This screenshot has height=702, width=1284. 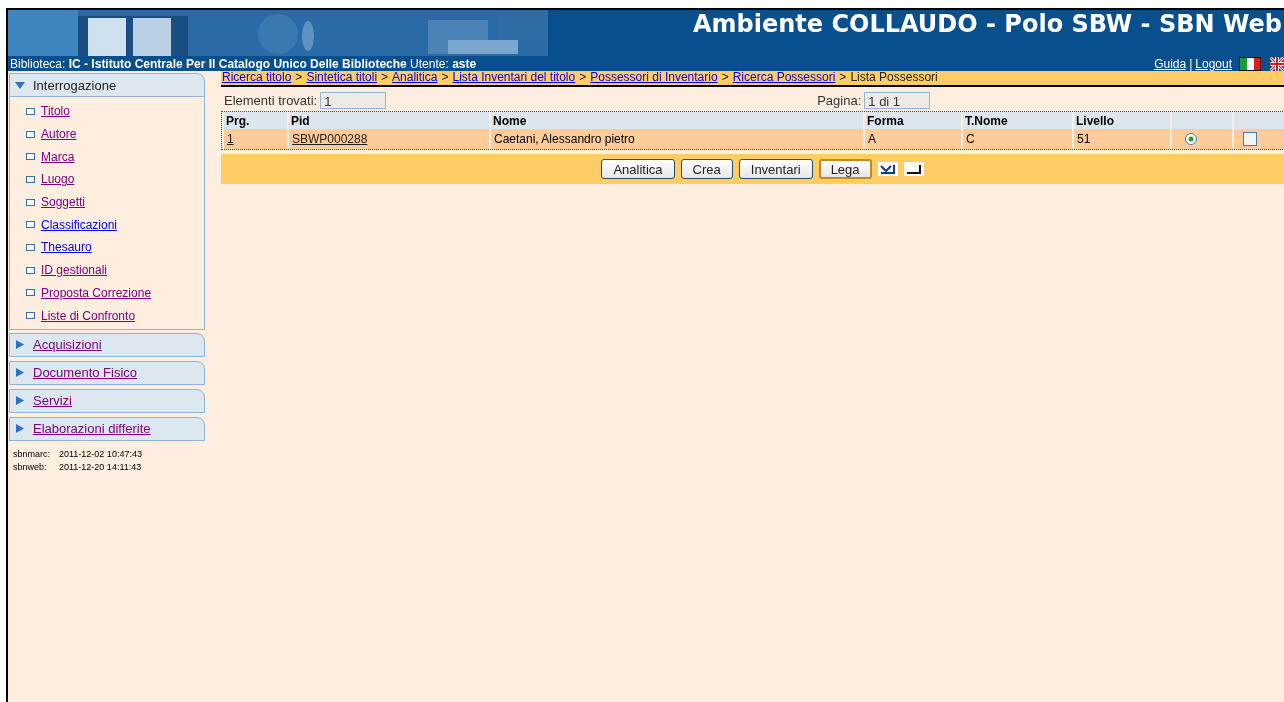 I want to click on readonly-field: 1 di 1, so click(x=897, y=100).